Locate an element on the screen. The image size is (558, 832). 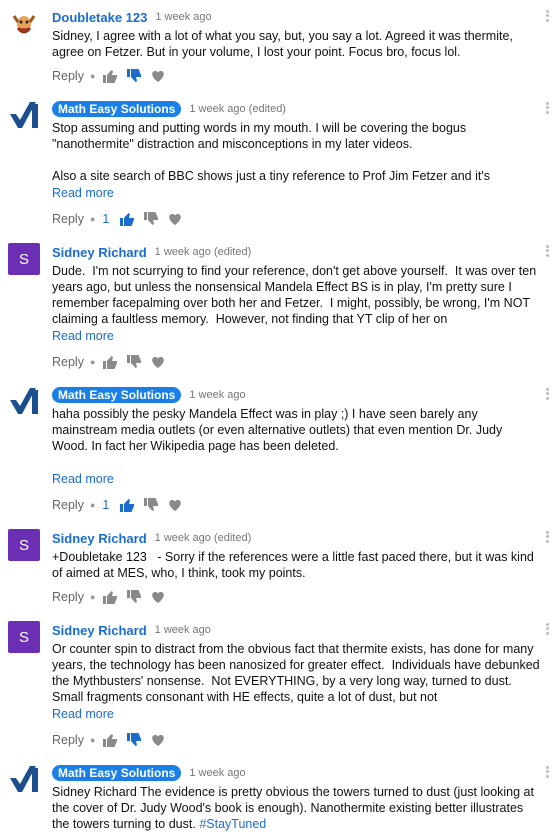
hashtag-link: #StayTuned is located at coordinates (232, 824).